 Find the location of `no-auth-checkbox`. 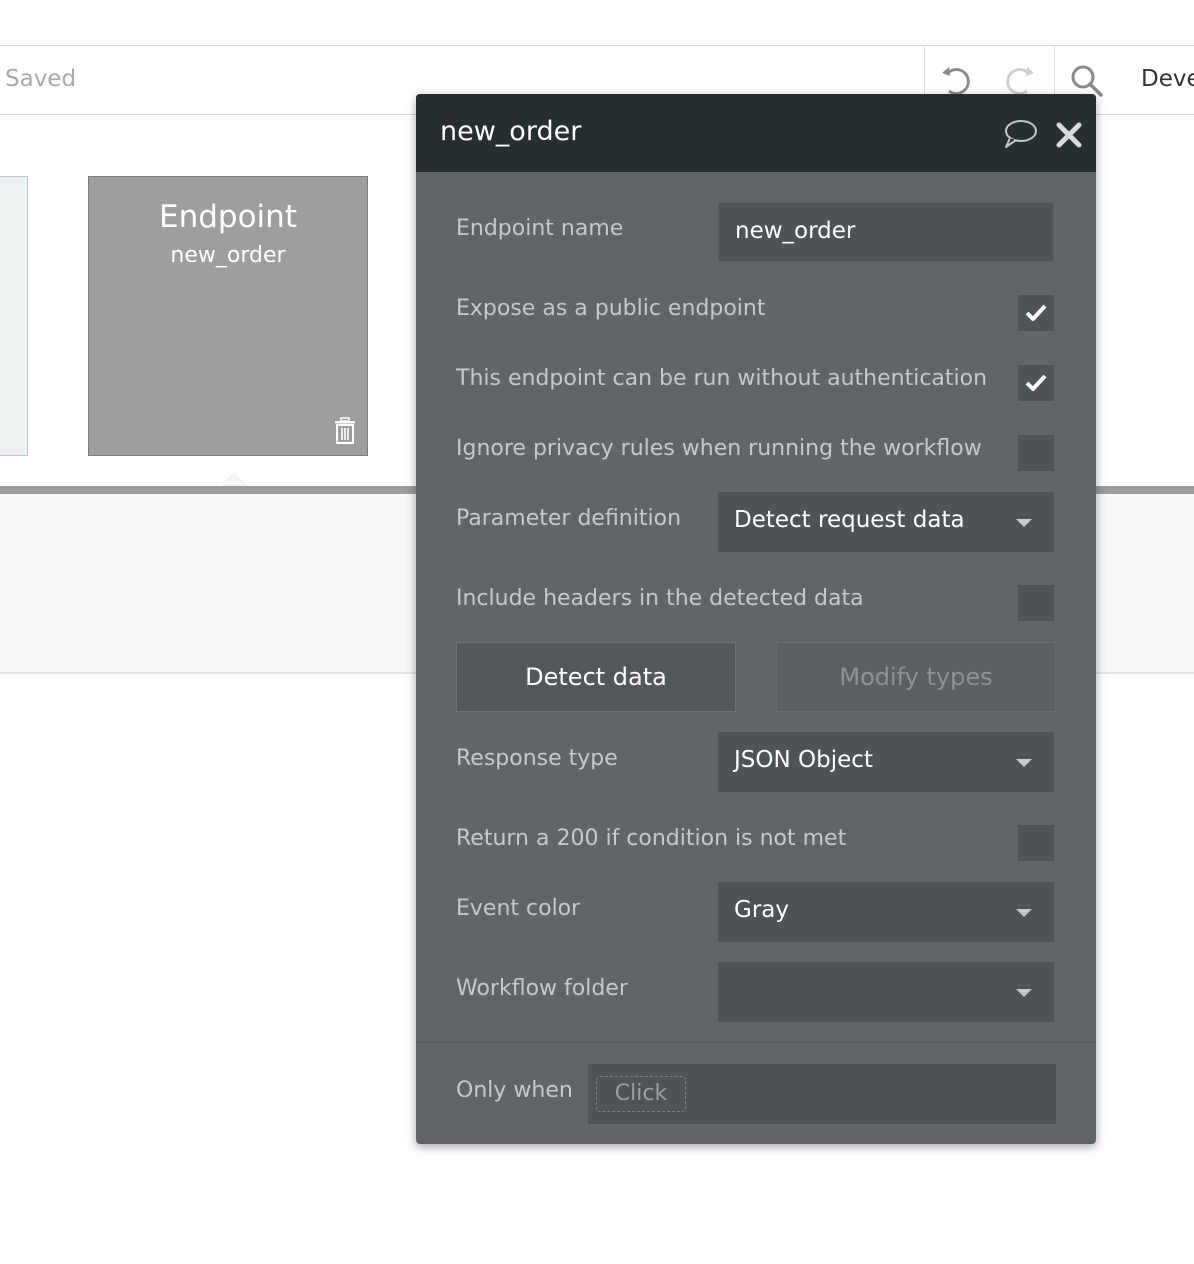

no-auth-checkbox is located at coordinates (1036, 383).